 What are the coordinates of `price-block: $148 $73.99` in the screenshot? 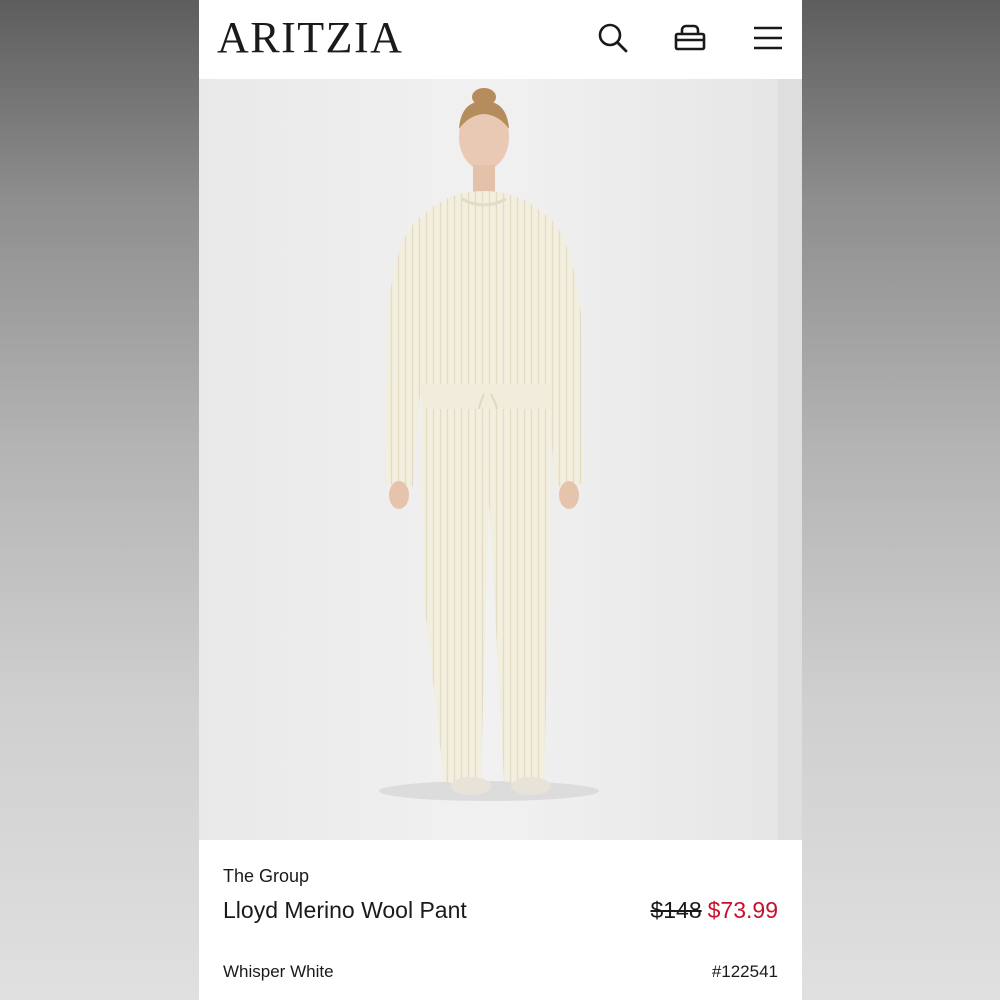 It's located at (714, 910).